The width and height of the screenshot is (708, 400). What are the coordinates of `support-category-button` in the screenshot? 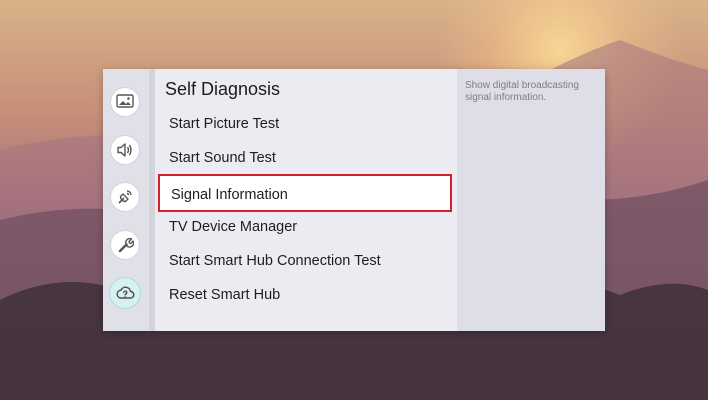 It's located at (125, 293).